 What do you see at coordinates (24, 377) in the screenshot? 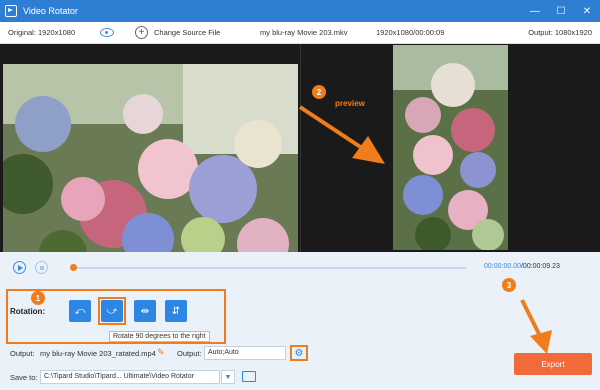
I see `save-to-label: Save to:` at bounding box center [24, 377].